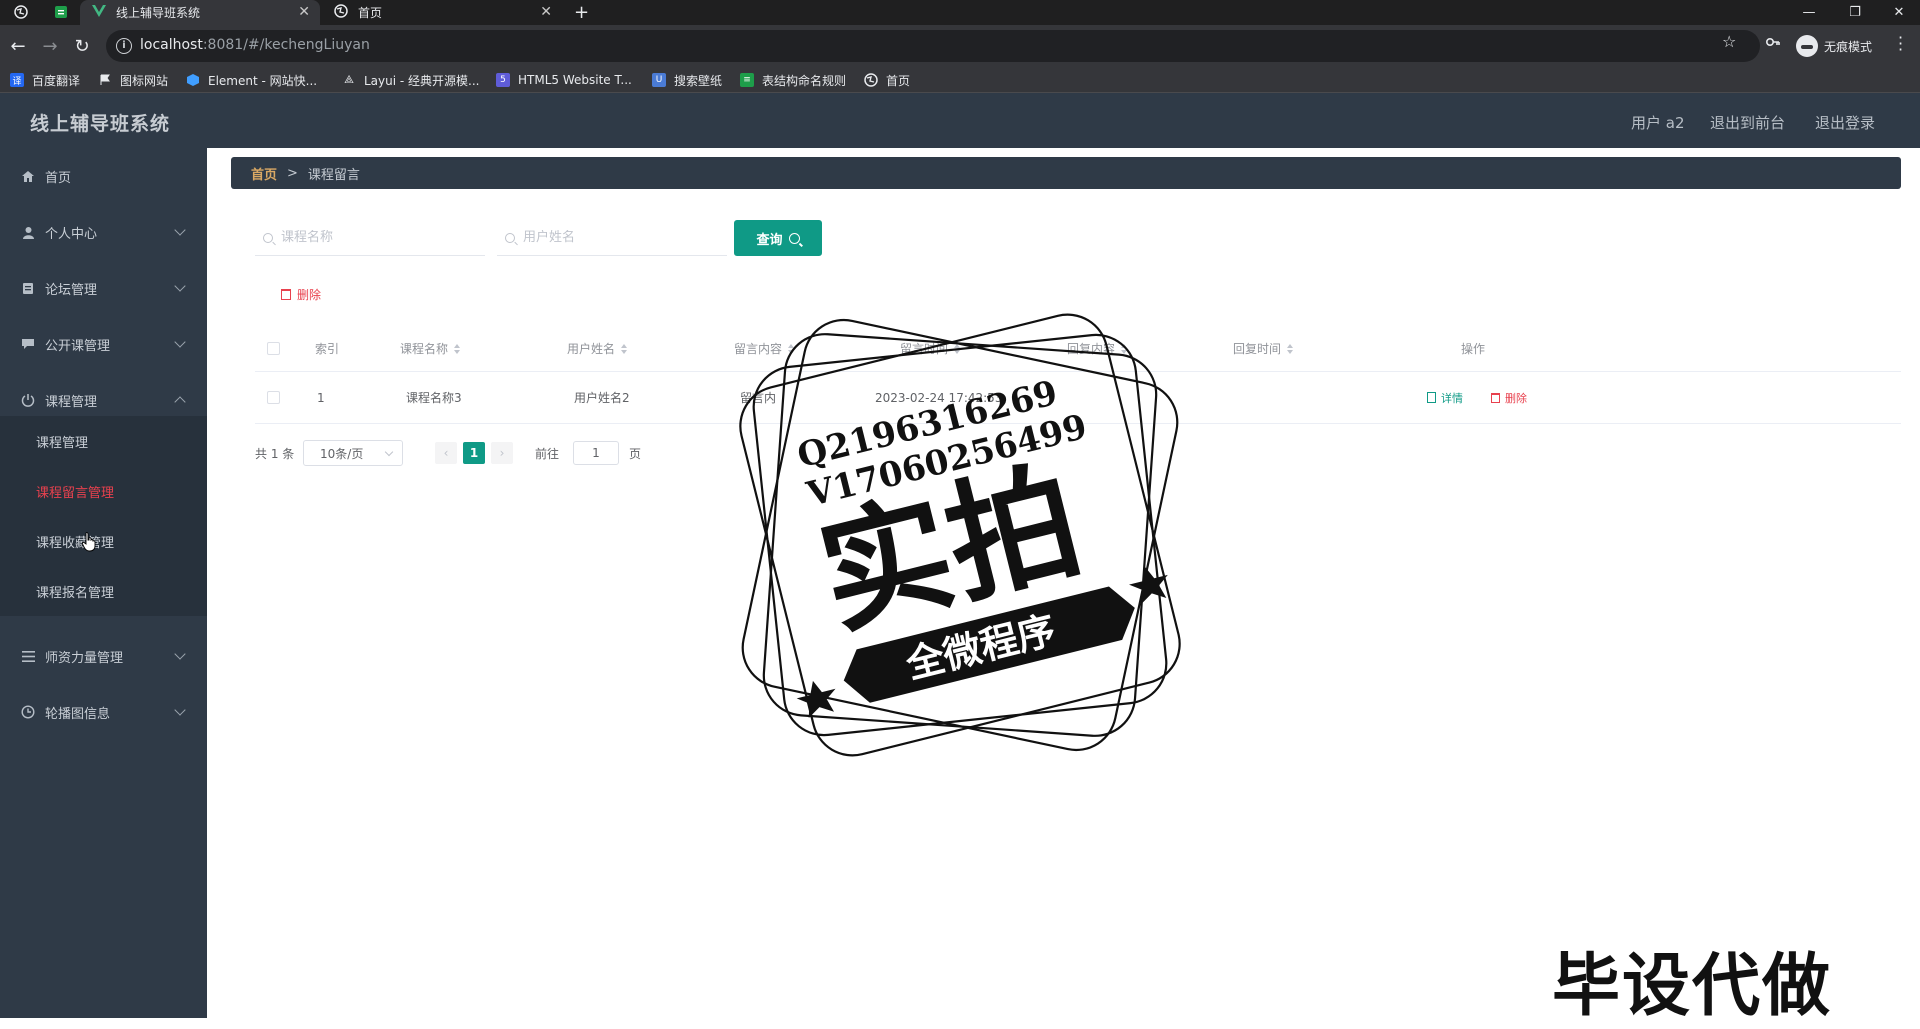 This screenshot has height=1029, width=1920. Describe the element at coordinates (1845, 122) in the screenshot. I see `logout-link: 退出登录` at that location.